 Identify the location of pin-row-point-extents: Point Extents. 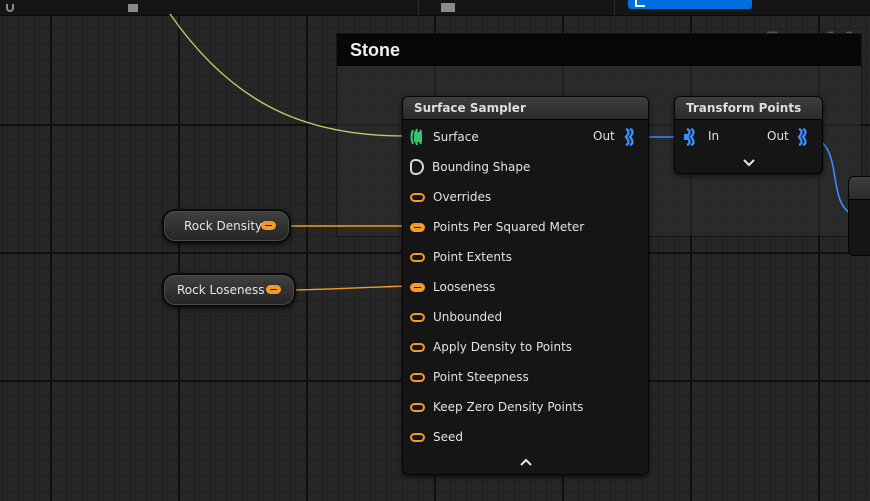
(461, 257).